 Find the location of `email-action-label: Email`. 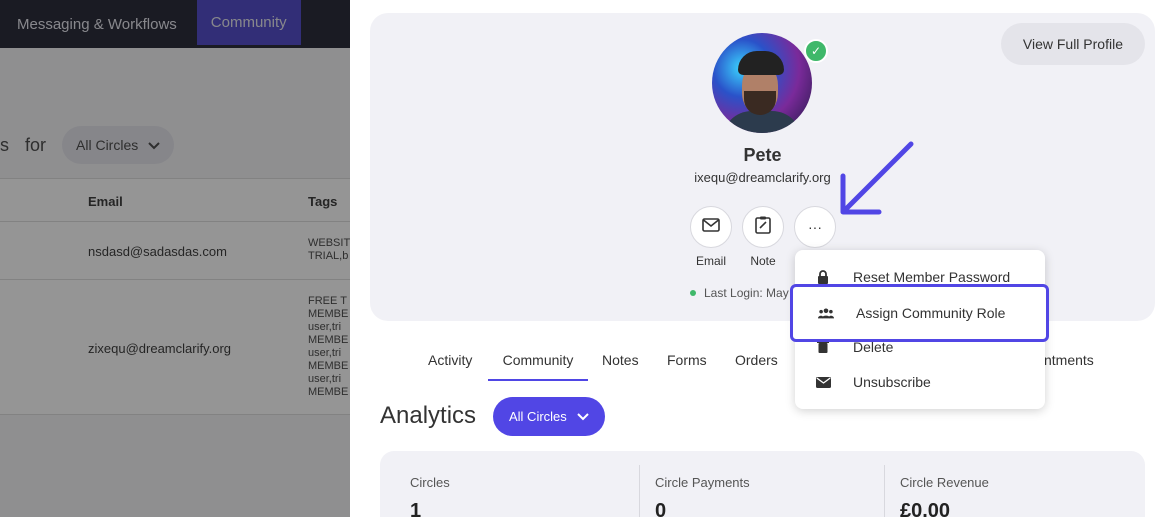

email-action-label: Email is located at coordinates (710, 261).